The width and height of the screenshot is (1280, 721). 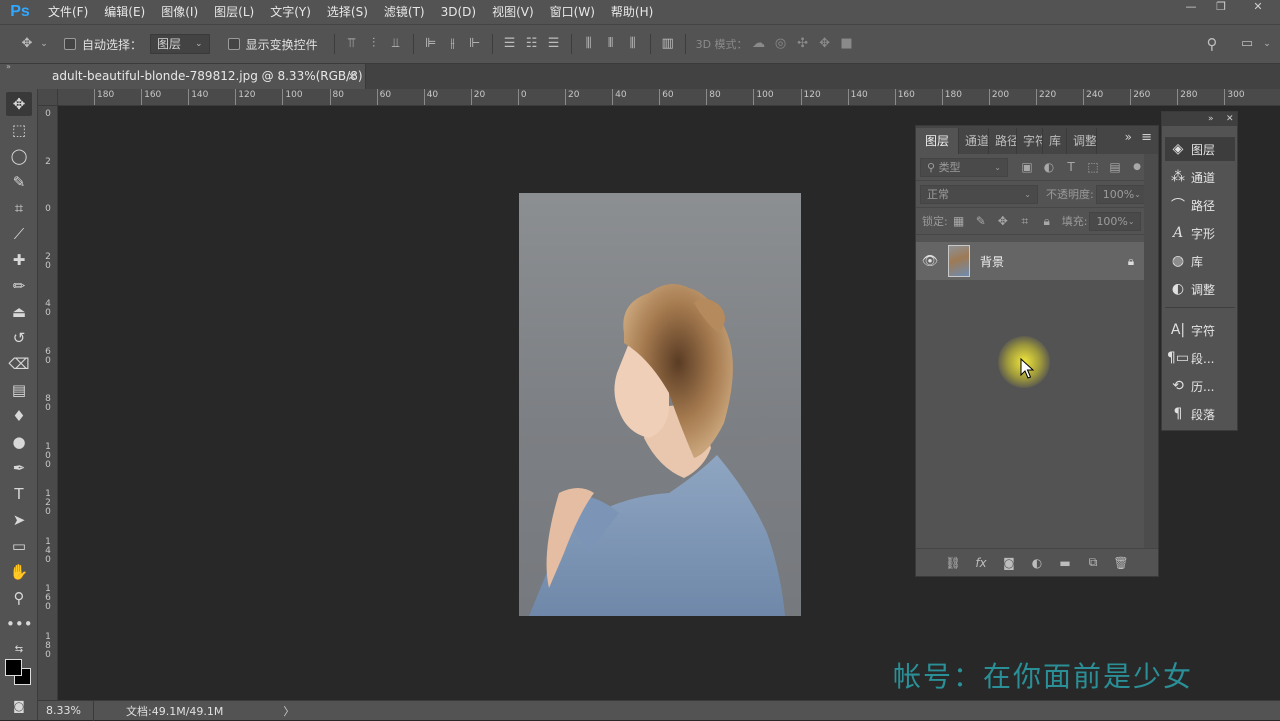 I want to click on dock-item-channels: ⁂ 通道, so click(x=1200, y=177).